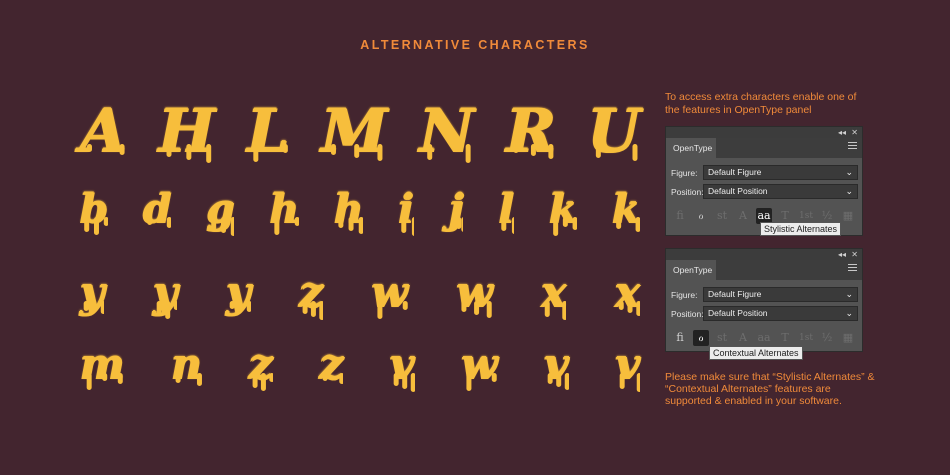 Image resolution: width=950 pixels, height=475 pixels. I want to click on glyph-char: i, so click(406, 212).